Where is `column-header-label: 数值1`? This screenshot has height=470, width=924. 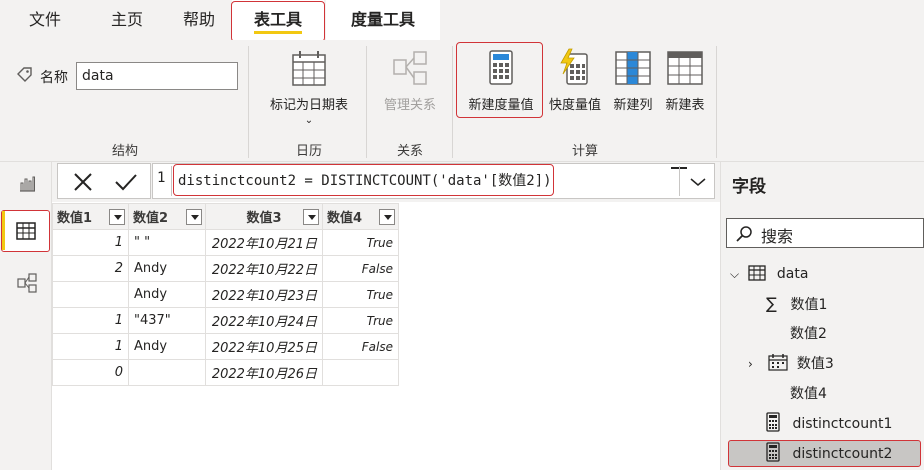 column-header-label: 数值1 is located at coordinates (75, 218).